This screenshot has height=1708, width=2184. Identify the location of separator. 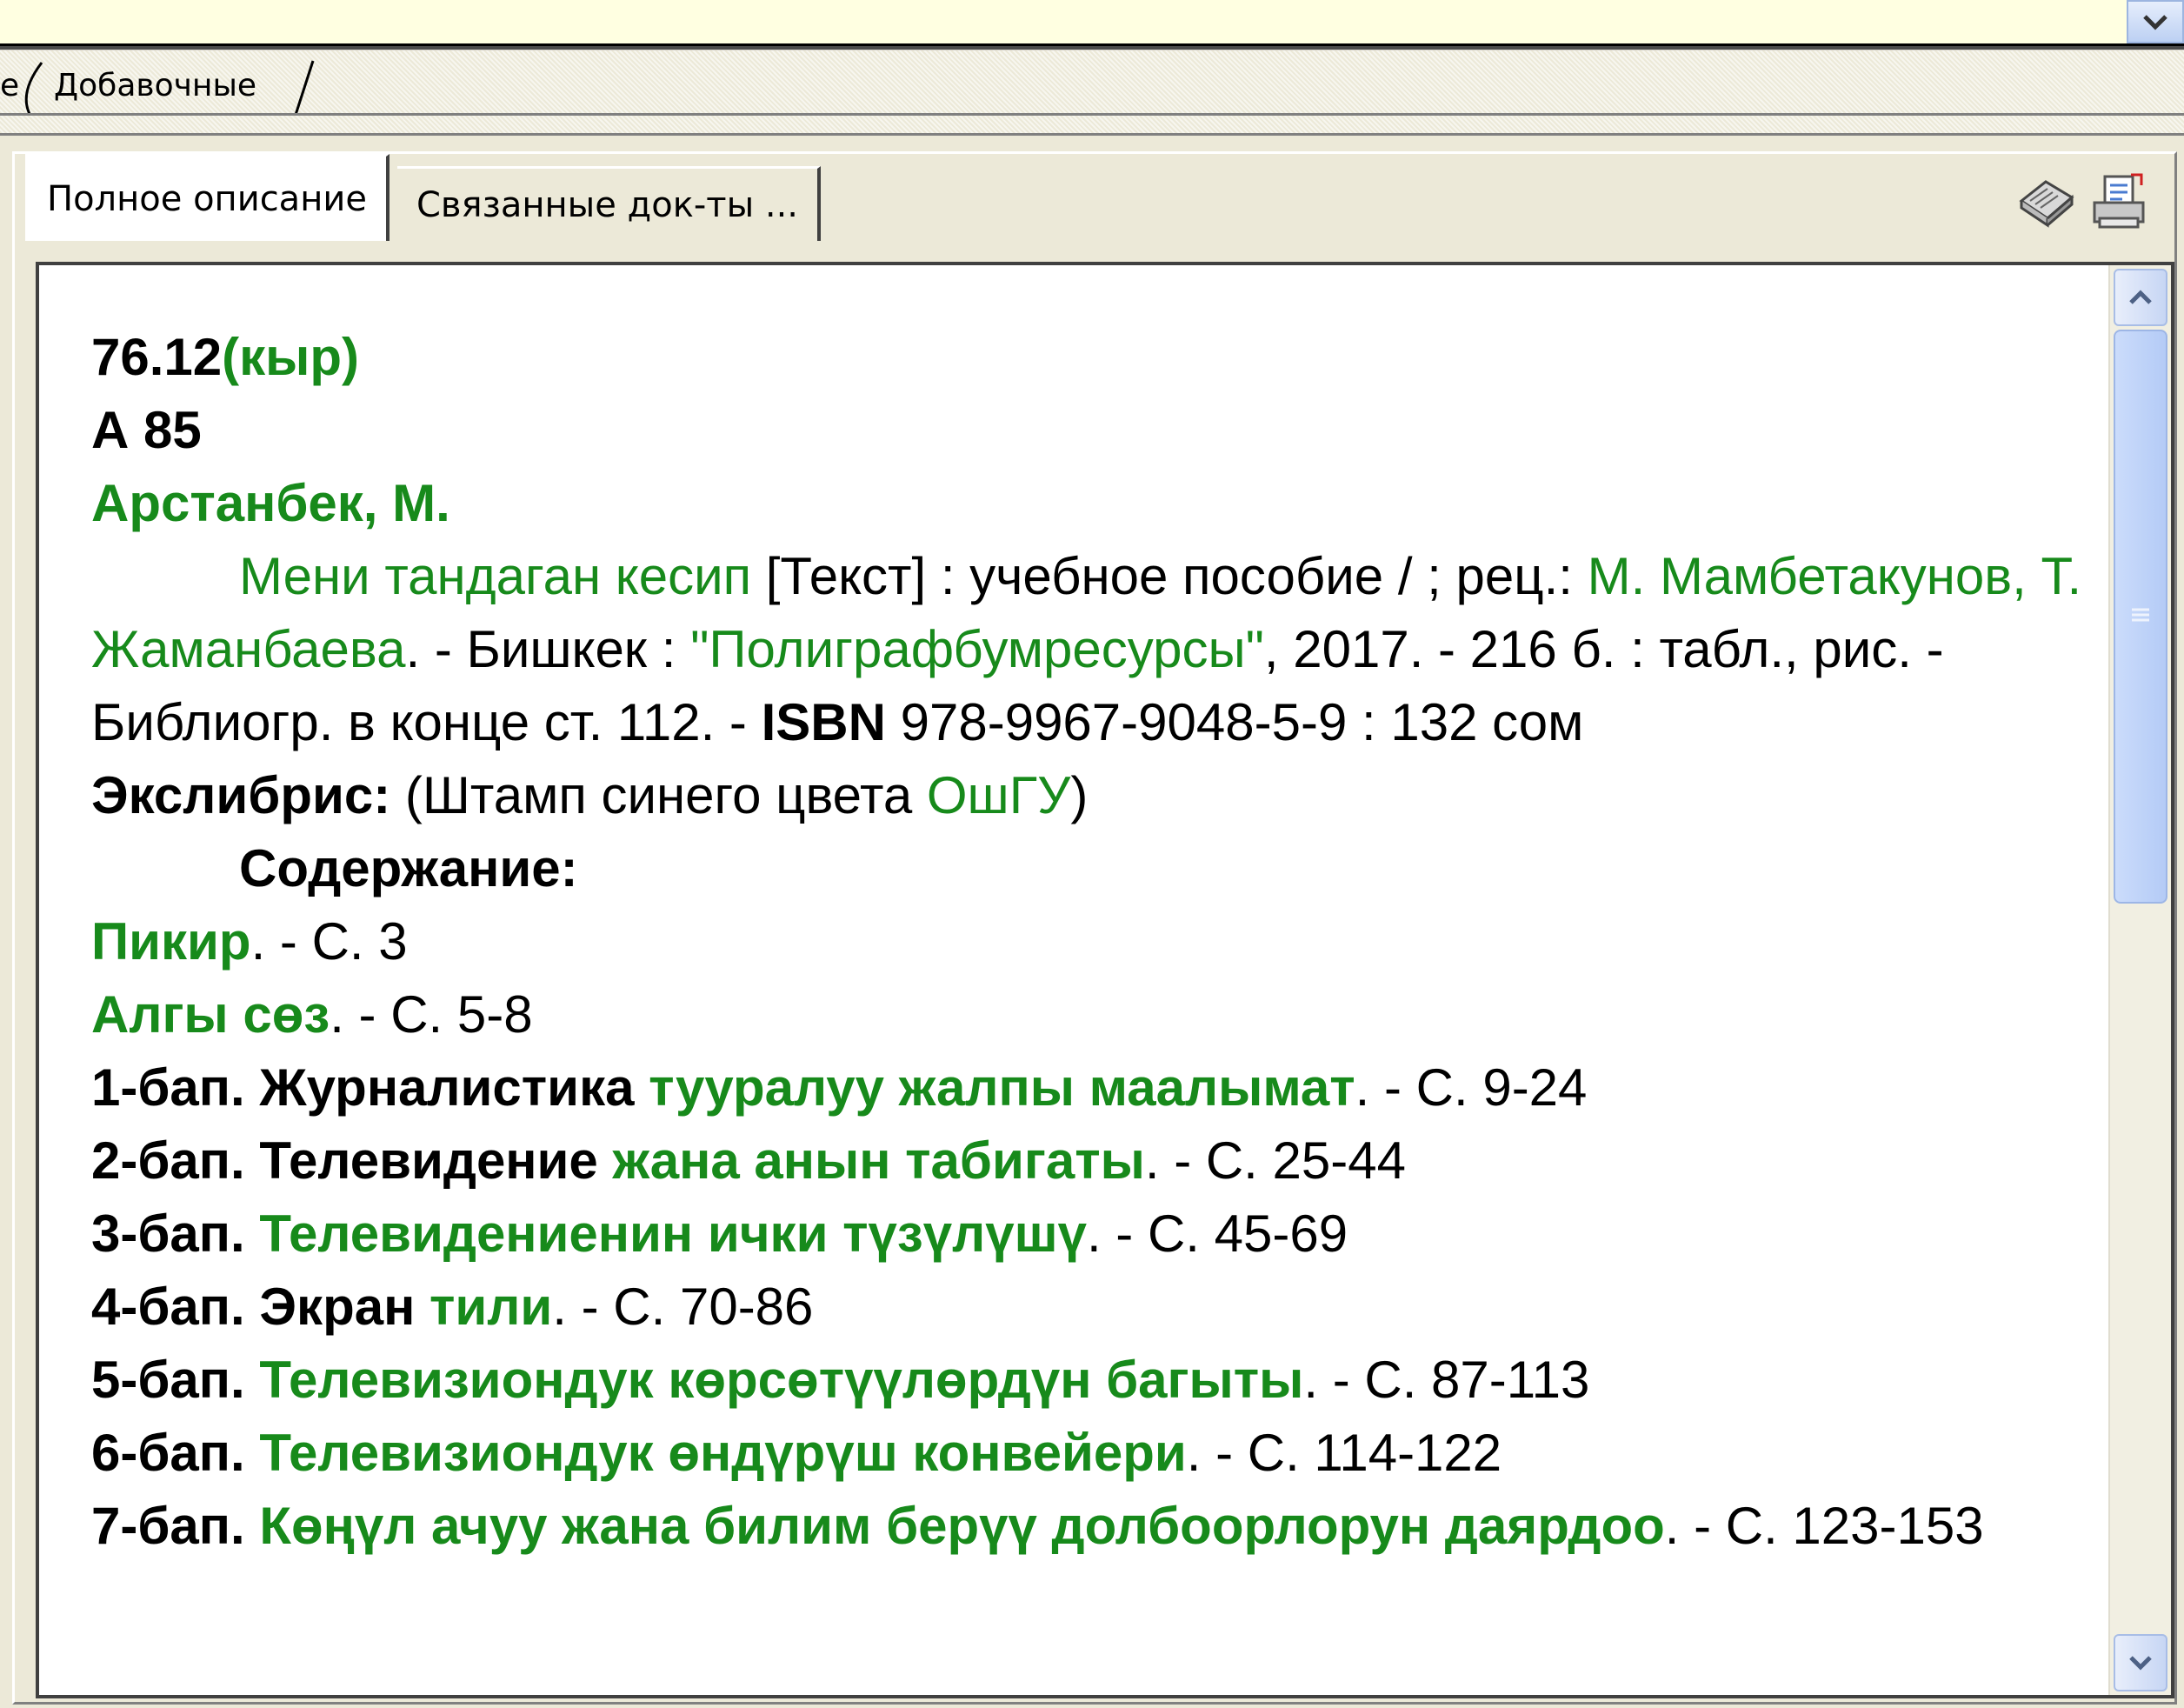
(1092, 48).